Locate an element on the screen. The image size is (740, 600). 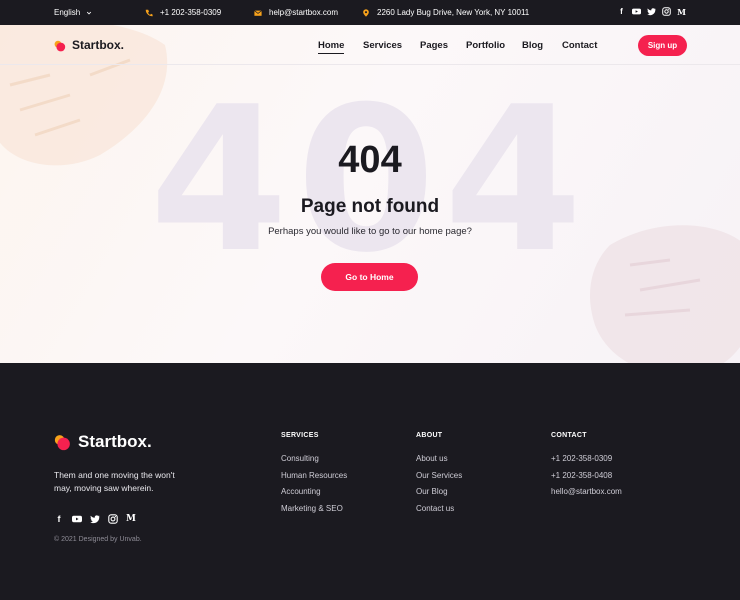
chevron-down-icon is located at coordinates (89, 12).